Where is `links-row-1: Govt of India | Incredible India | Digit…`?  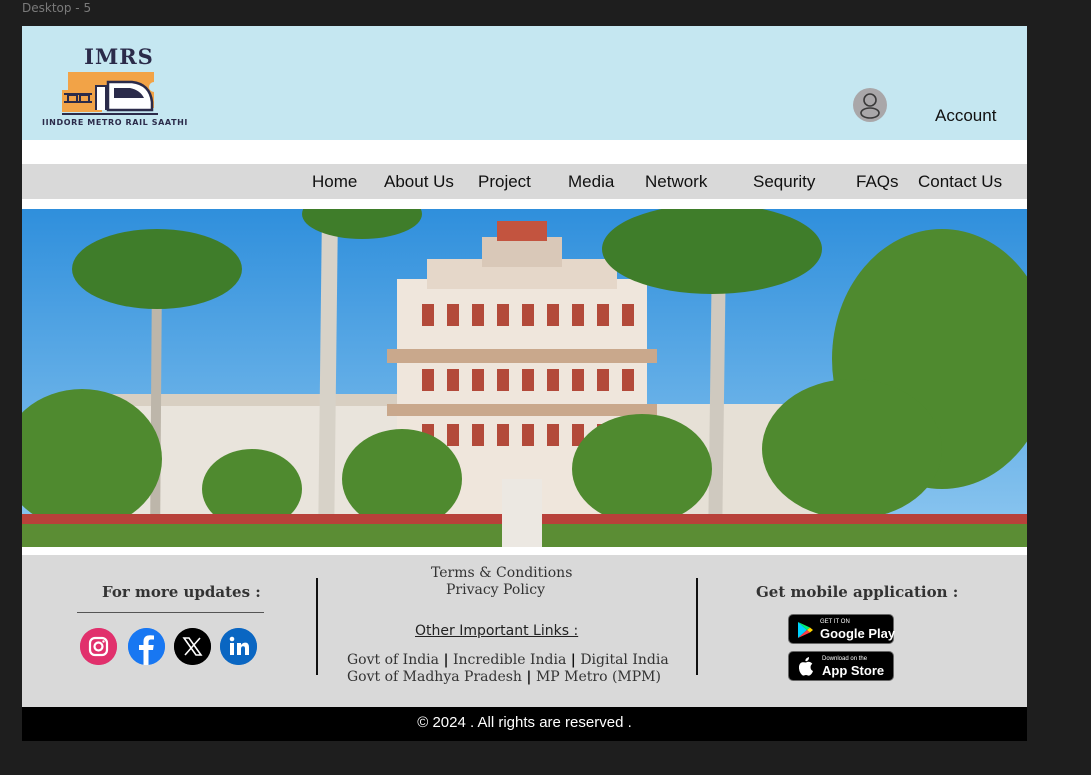 links-row-1: Govt of India | Incredible India | Digit… is located at coordinates (508, 660).